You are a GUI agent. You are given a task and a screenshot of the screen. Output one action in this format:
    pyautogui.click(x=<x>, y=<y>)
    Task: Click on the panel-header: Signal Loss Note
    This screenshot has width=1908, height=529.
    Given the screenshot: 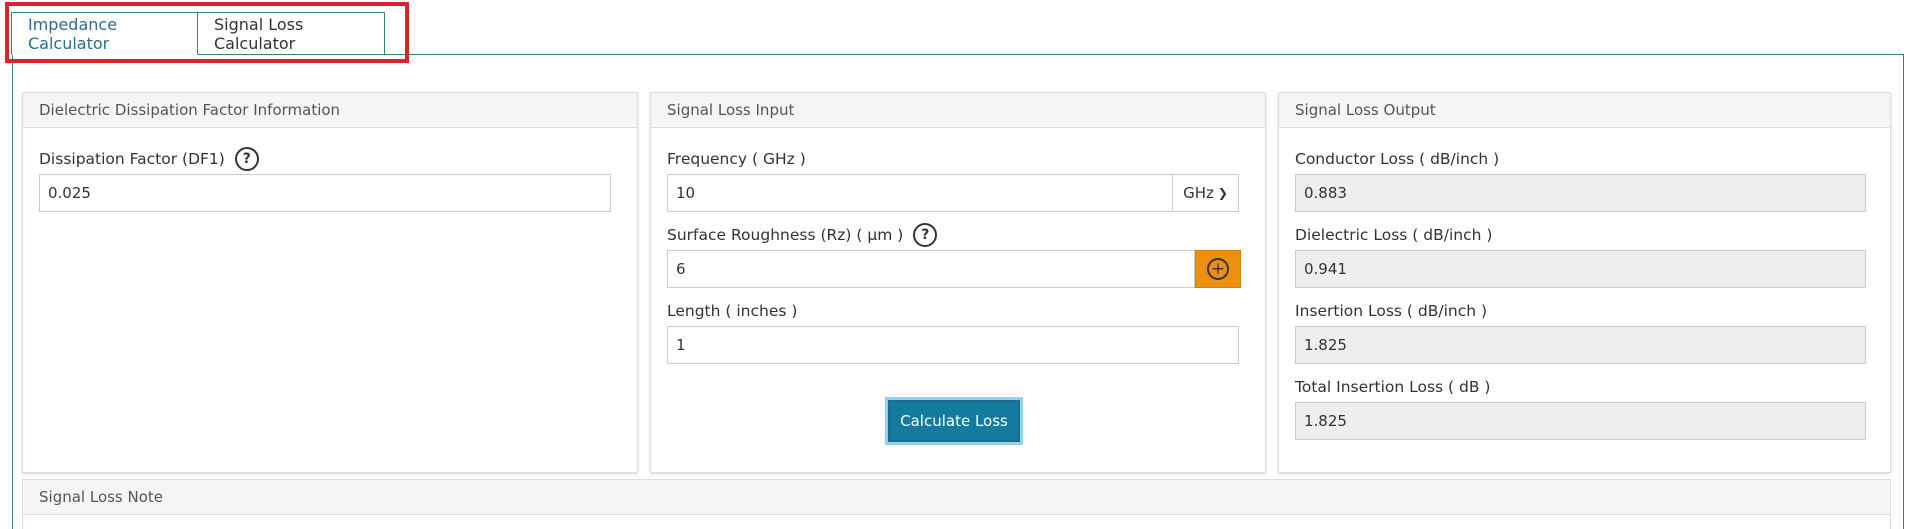 What is the action you would take?
    pyautogui.click(x=956, y=497)
    